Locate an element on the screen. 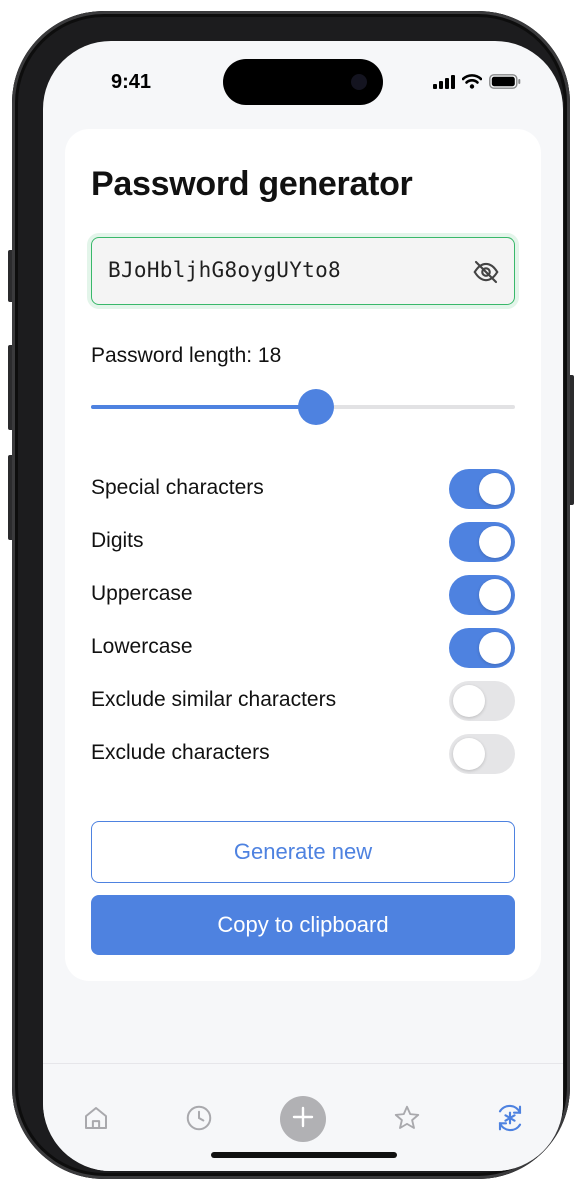 This screenshot has height=1190, width=582. home-icon is located at coordinates (96, 1120).